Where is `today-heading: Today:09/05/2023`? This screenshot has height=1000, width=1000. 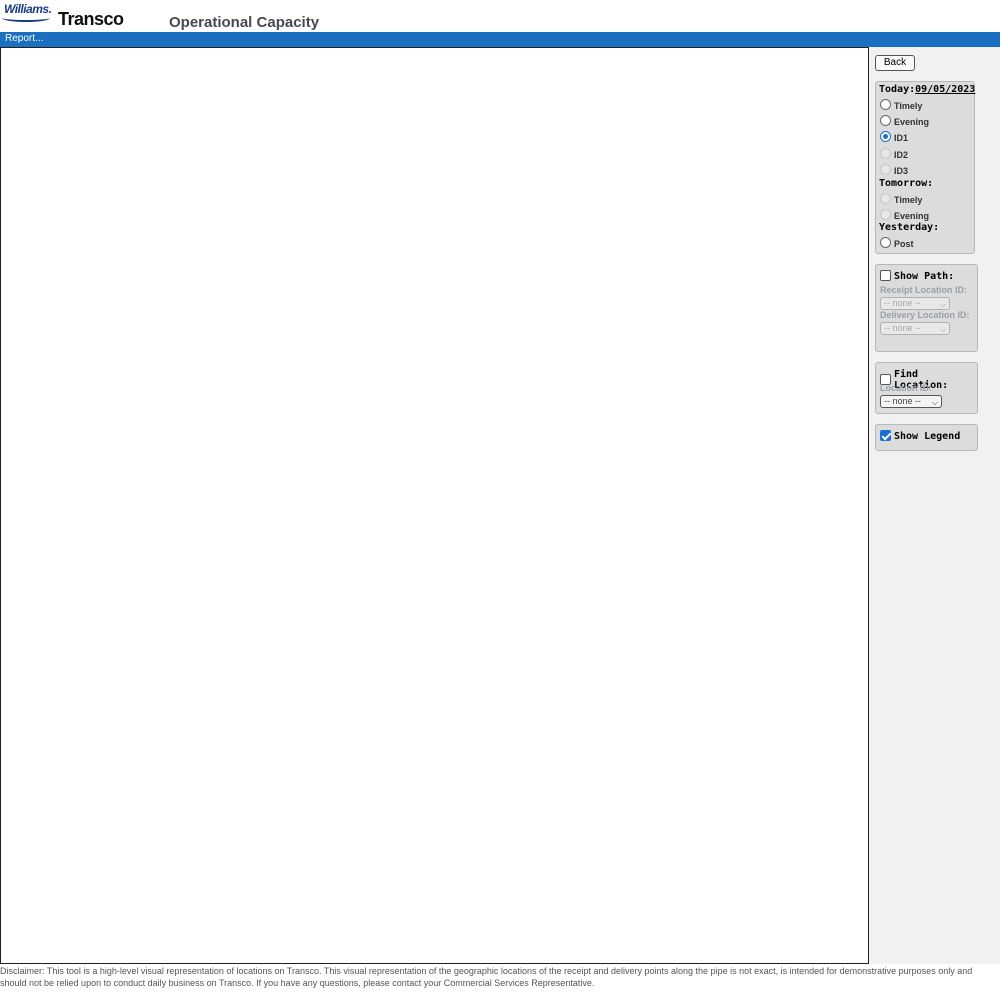
today-heading: Today:09/05/2023 is located at coordinates (927, 89).